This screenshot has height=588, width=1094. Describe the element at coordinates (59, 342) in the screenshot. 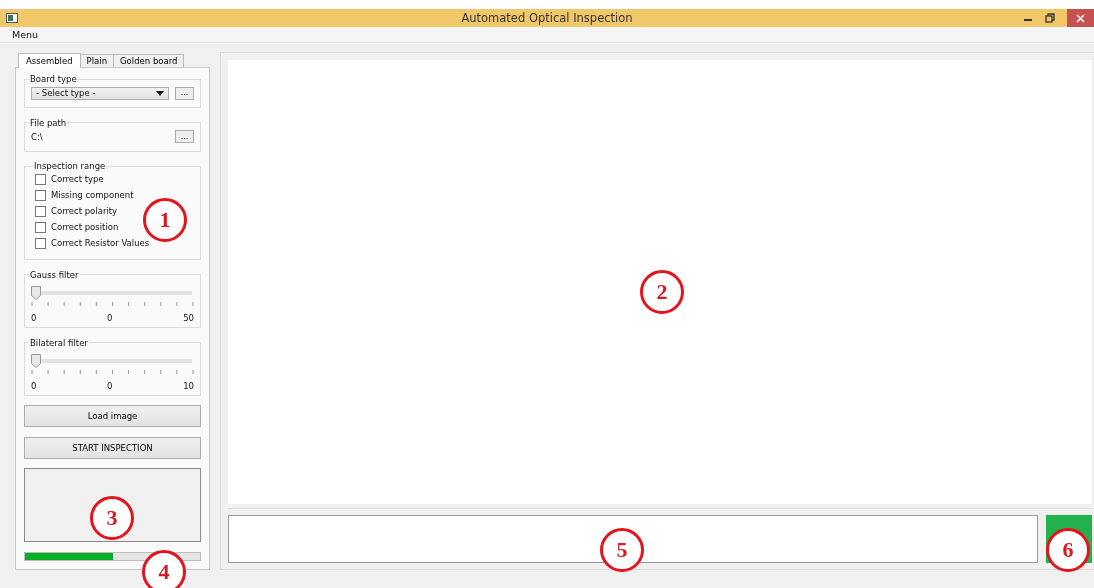

I see `group-title: Bilateral filter` at that location.